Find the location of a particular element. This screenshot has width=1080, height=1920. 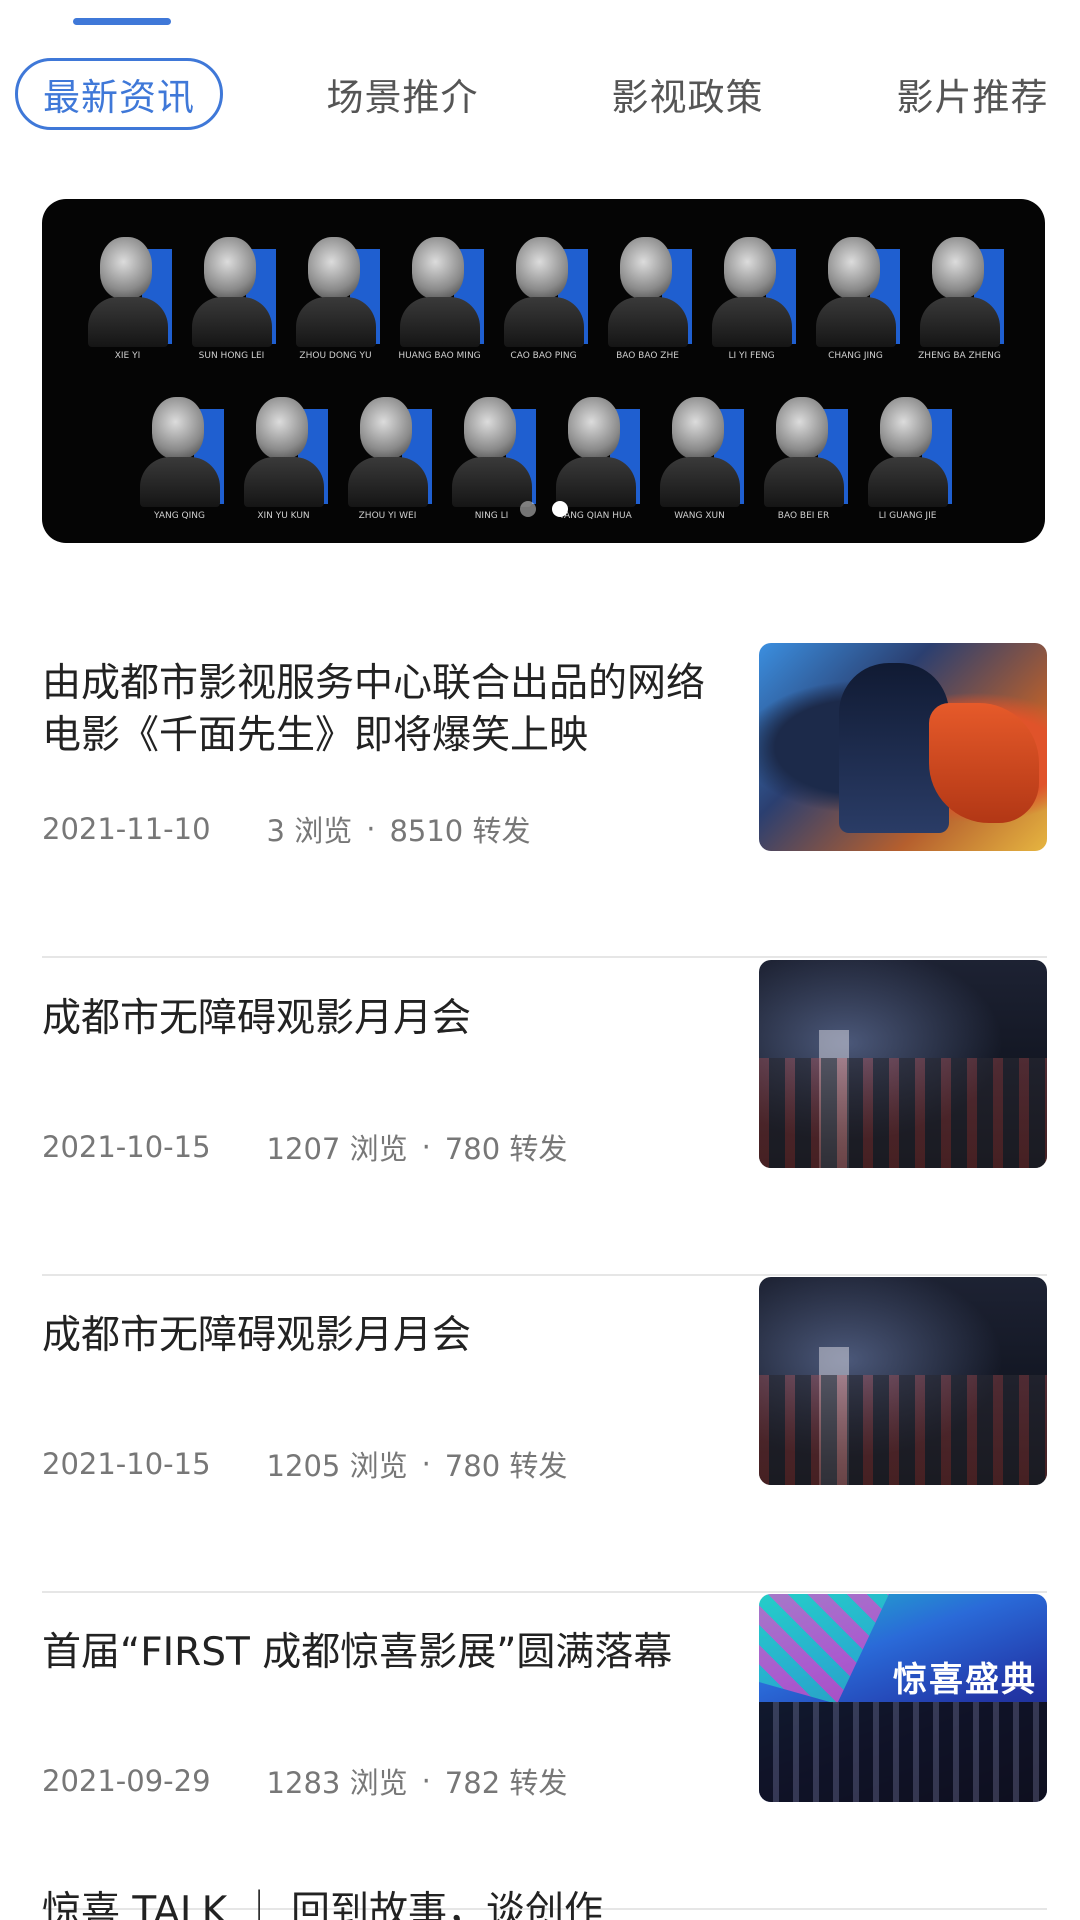

news-views: 3 浏览 is located at coordinates (309, 831).